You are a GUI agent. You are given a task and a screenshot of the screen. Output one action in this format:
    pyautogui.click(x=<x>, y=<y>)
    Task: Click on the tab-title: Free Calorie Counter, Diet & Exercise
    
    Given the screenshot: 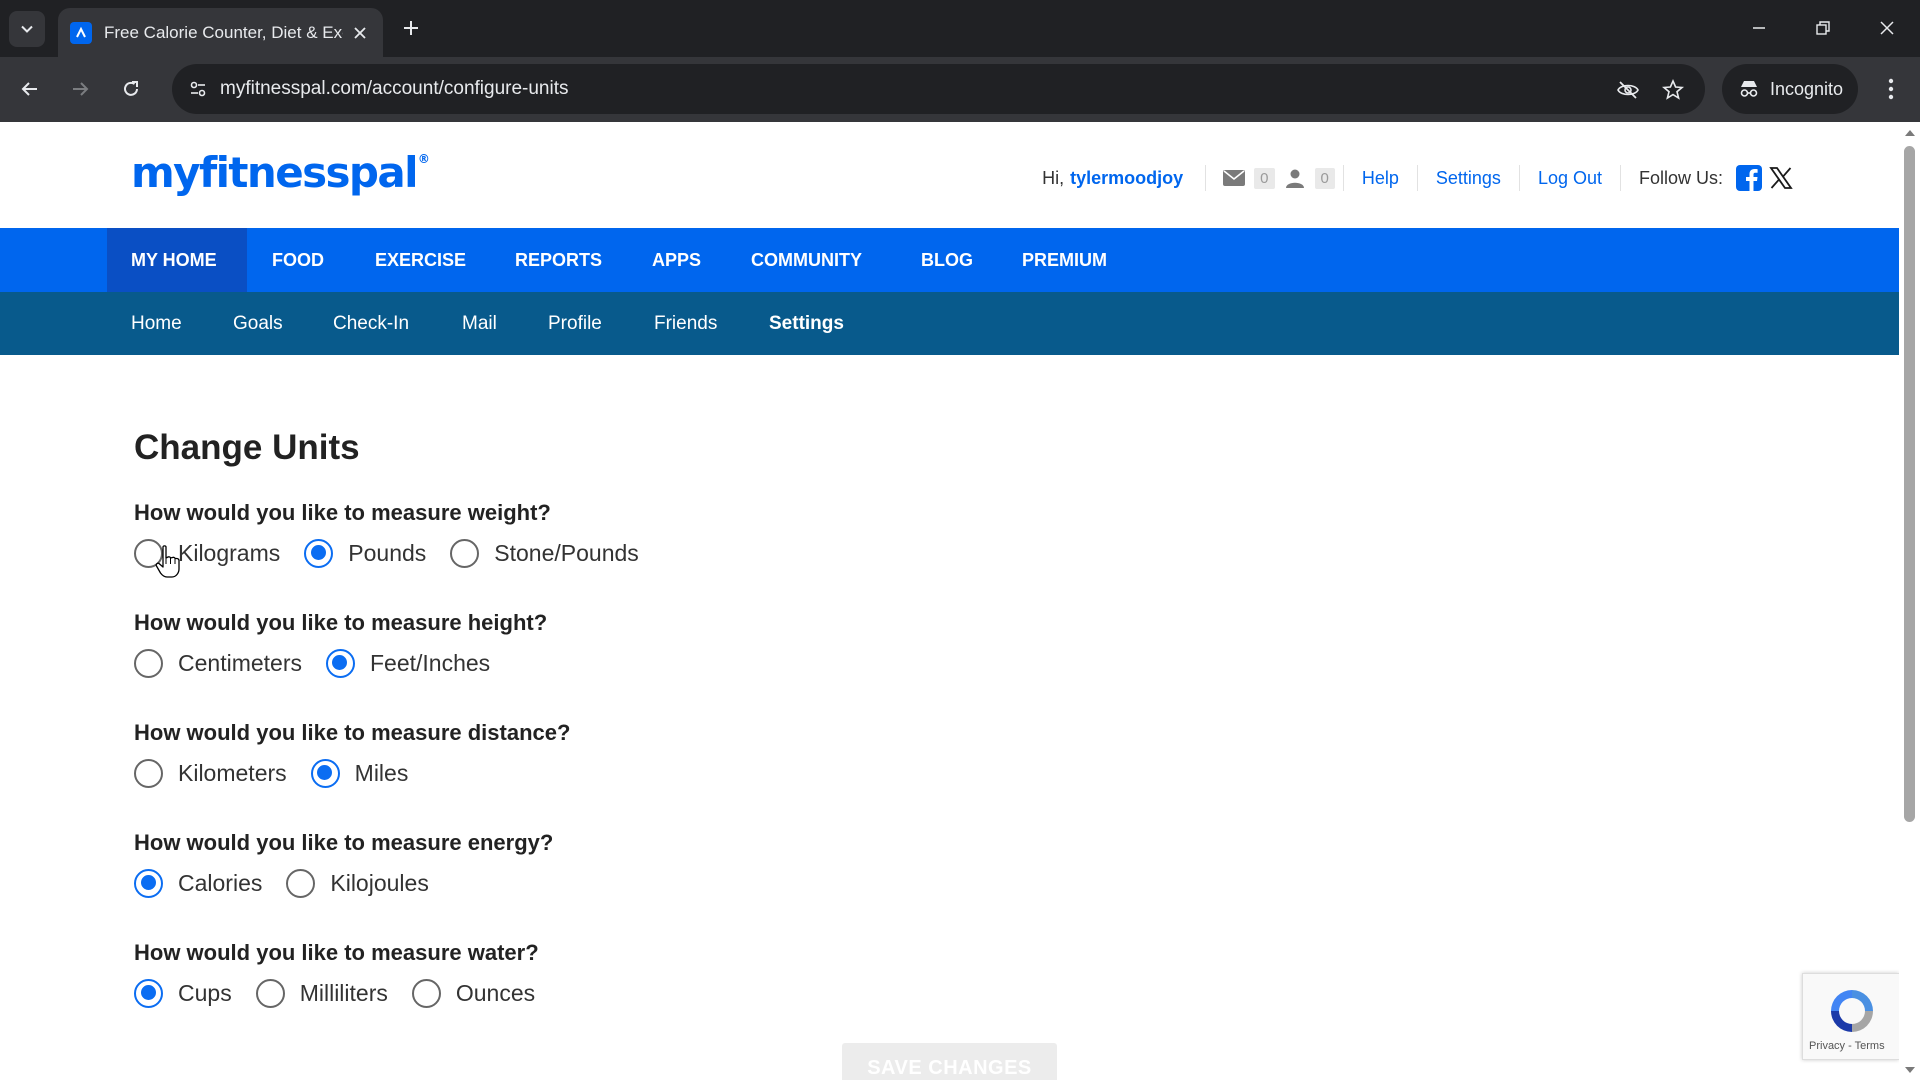 What is the action you would take?
    pyautogui.click(x=223, y=32)
    